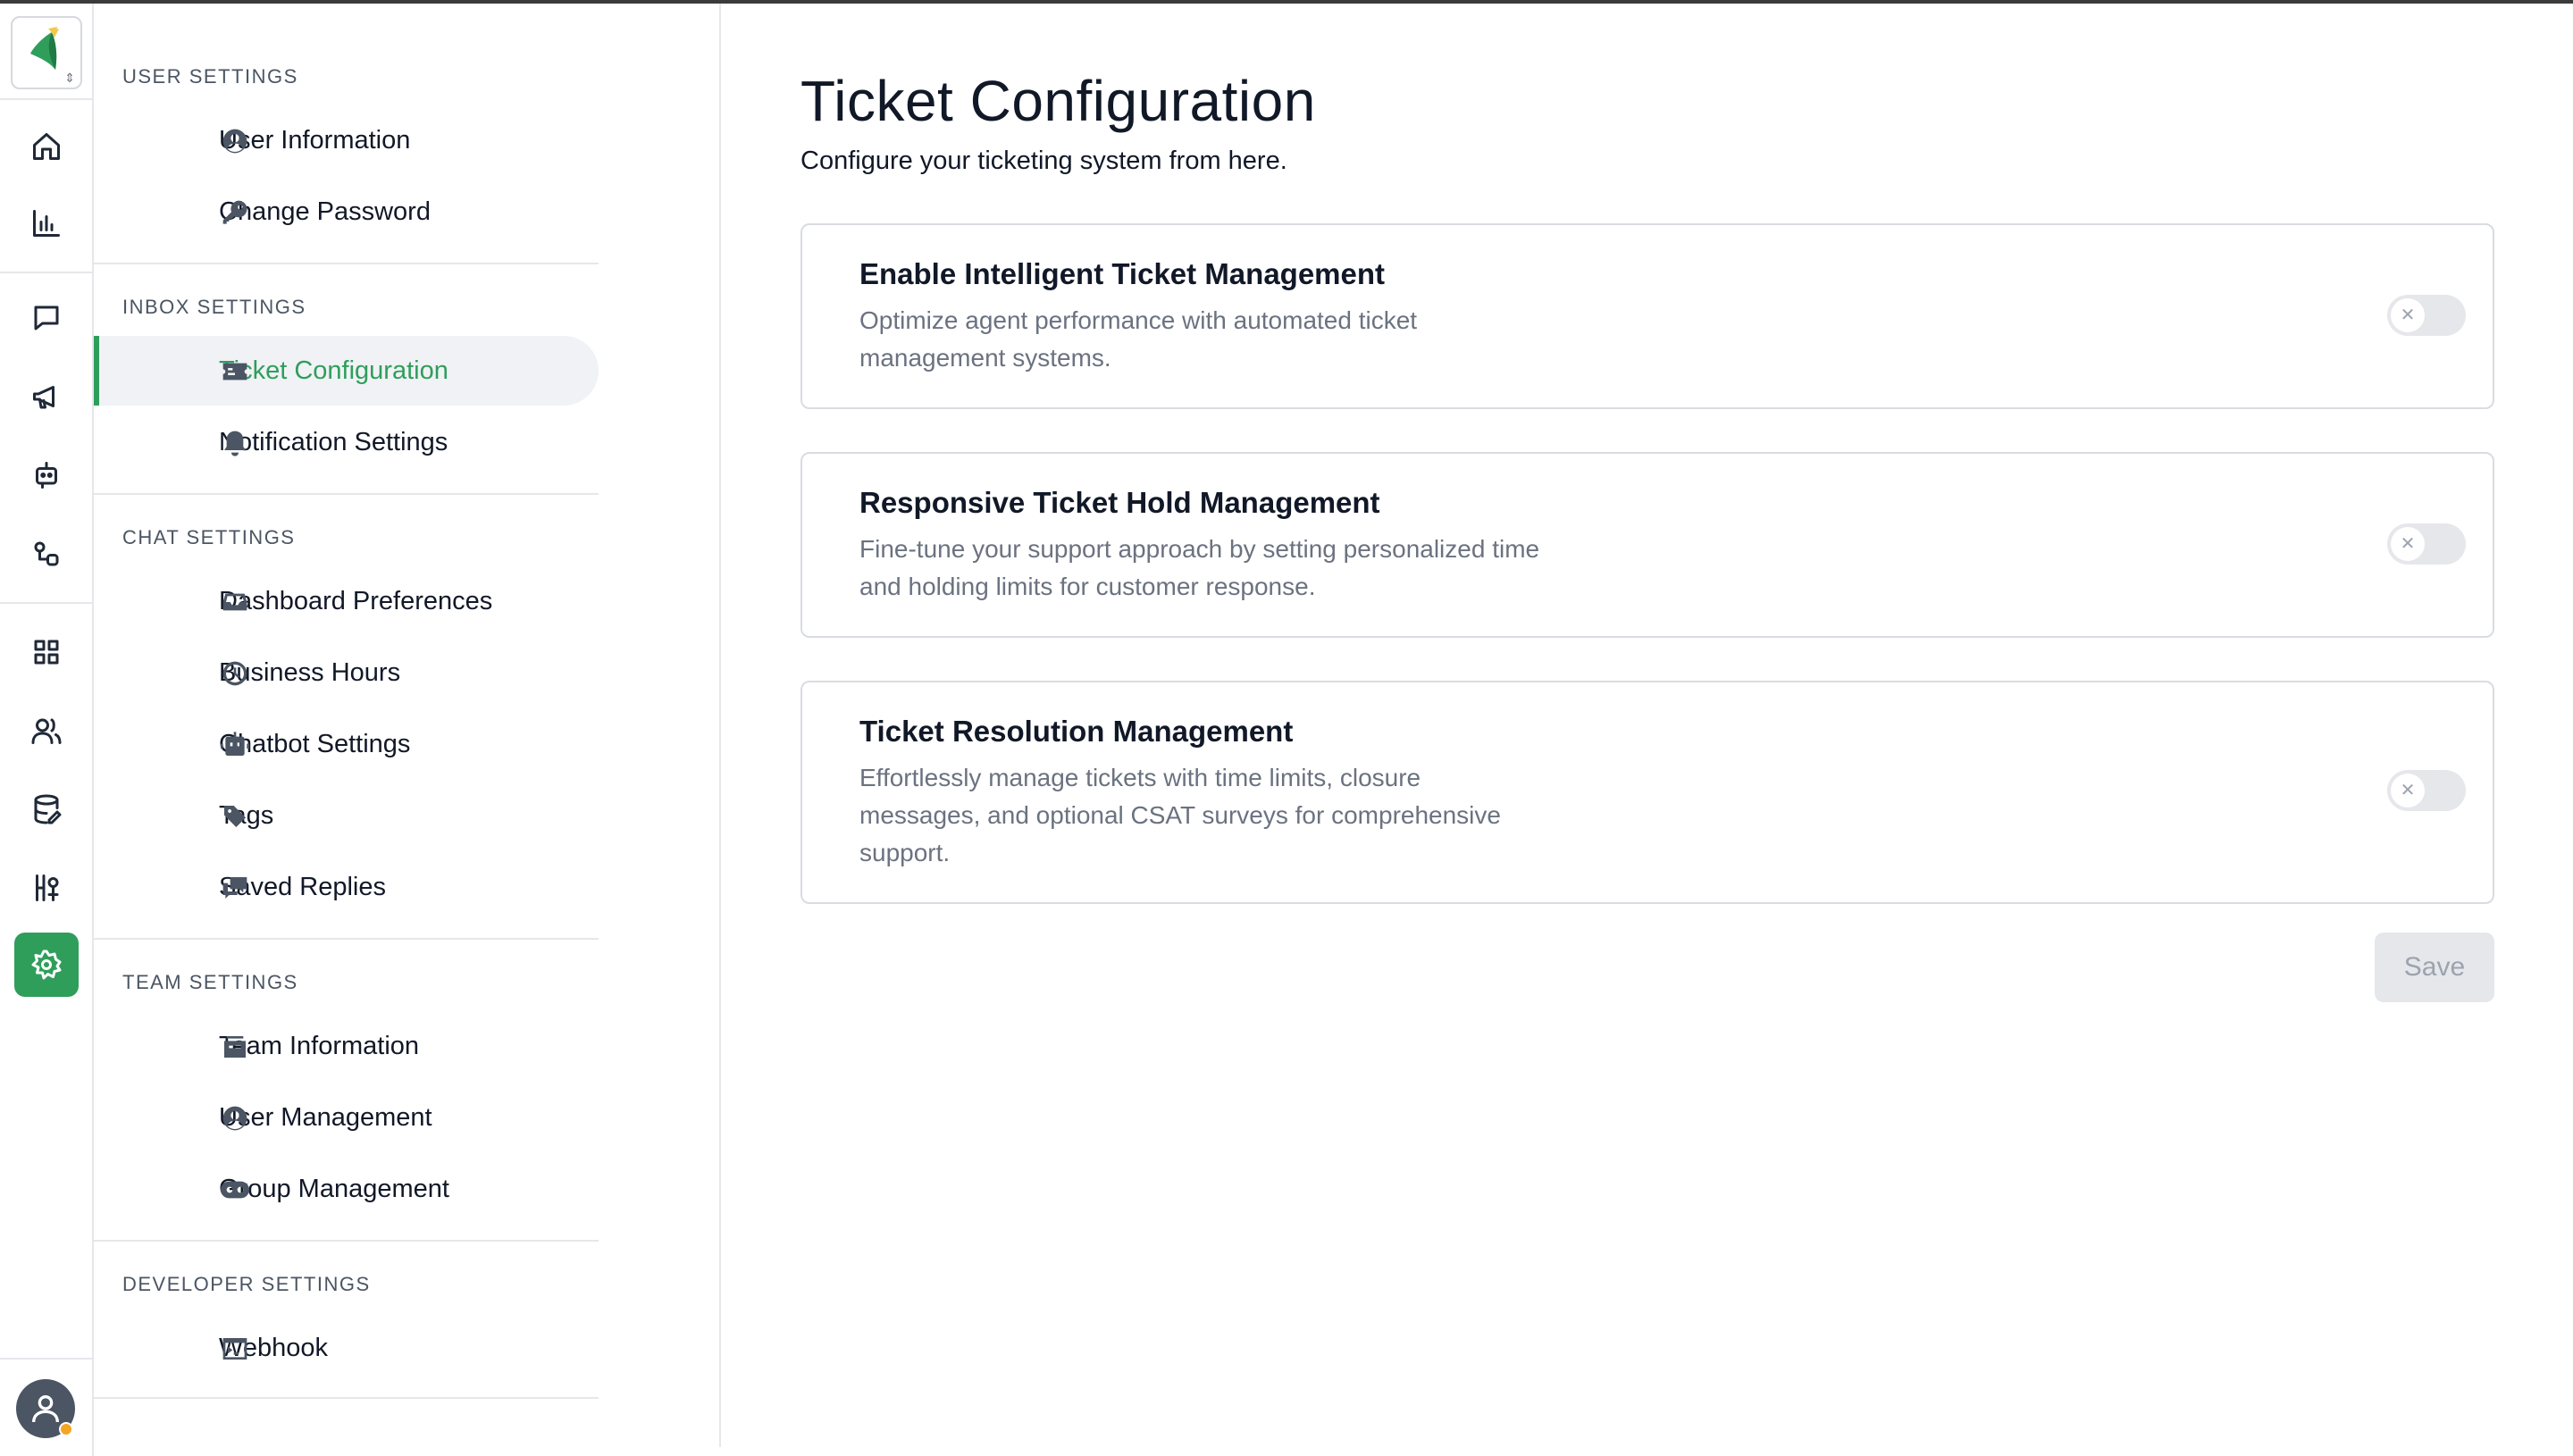 This screenshot has height=1456, width=2573. I want to click on nav-item-team-information: Team Information, so click(346, 1046).